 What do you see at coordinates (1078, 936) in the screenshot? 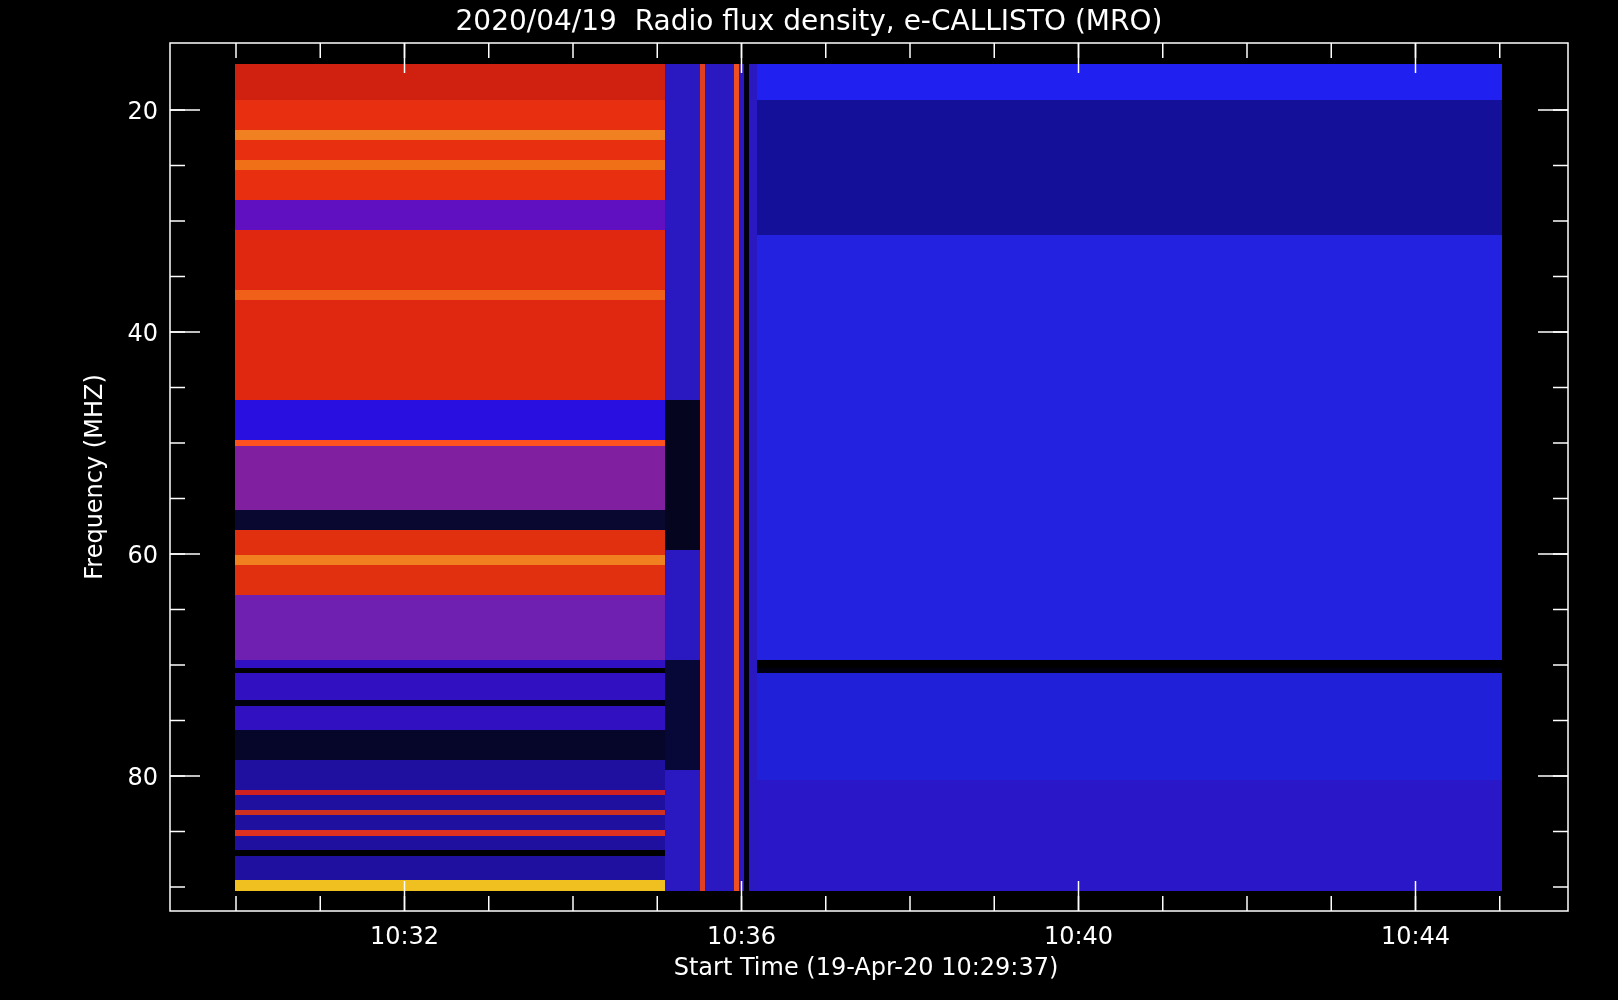
I see `tick-label: 10:40` at bounding box center [1078, 936].